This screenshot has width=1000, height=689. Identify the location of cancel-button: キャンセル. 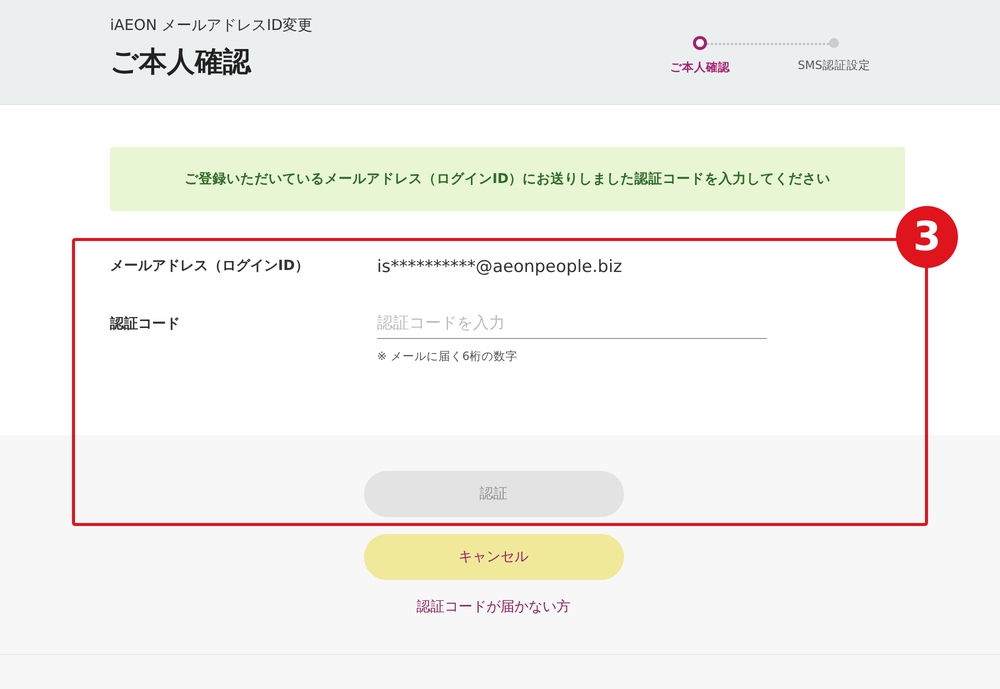
(494, 557).